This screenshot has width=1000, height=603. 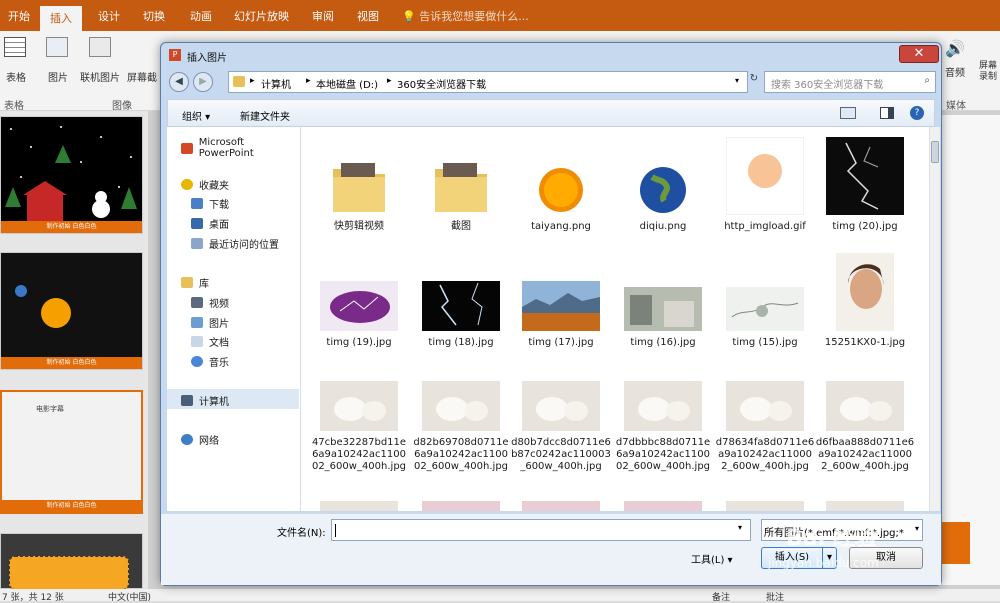 What do you see at coordinates (865, 300) in the screenshot?
I see `file-item: 15251KX0-1.jpg` at bounding box center [865, 300].